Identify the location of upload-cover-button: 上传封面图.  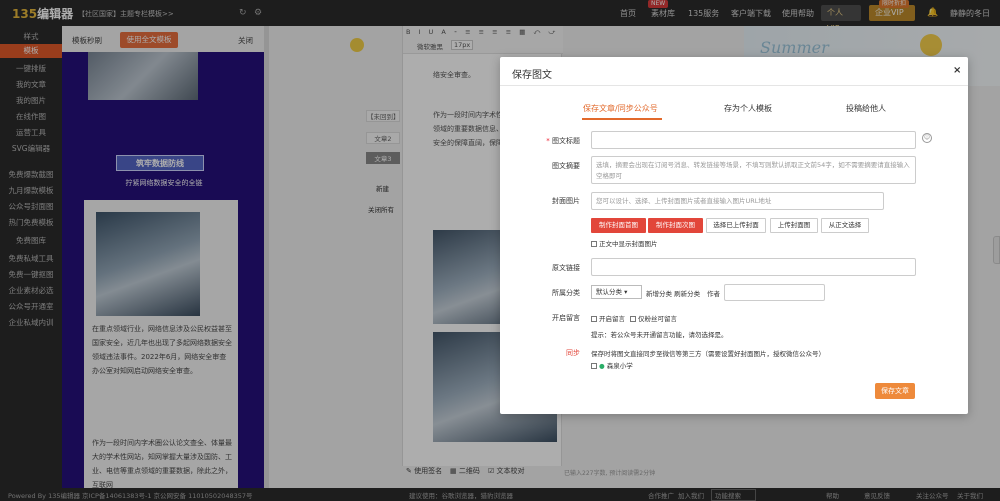
(794, 225).